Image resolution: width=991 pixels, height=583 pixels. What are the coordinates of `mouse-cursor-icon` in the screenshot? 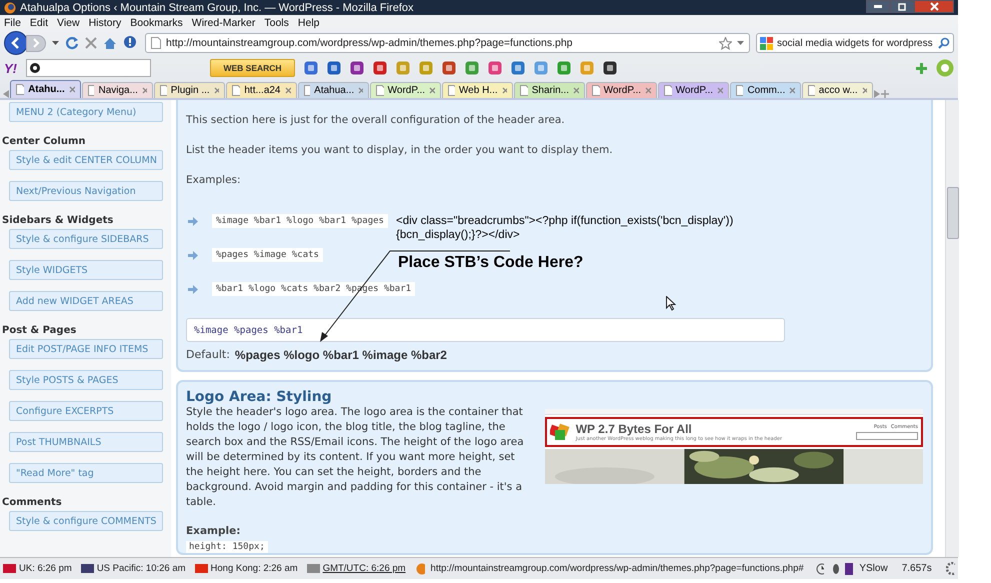 It's located at (671, 303).